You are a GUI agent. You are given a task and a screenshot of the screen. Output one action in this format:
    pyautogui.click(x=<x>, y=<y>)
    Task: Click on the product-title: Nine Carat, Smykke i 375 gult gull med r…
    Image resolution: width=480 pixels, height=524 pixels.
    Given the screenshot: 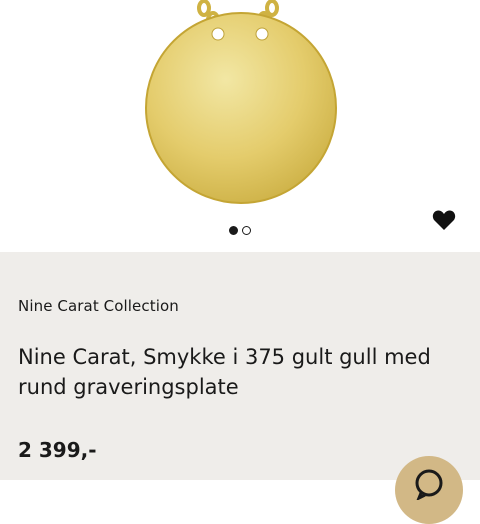 What is the action you would take?
    pyautogui.click(x=224, y=372)
    